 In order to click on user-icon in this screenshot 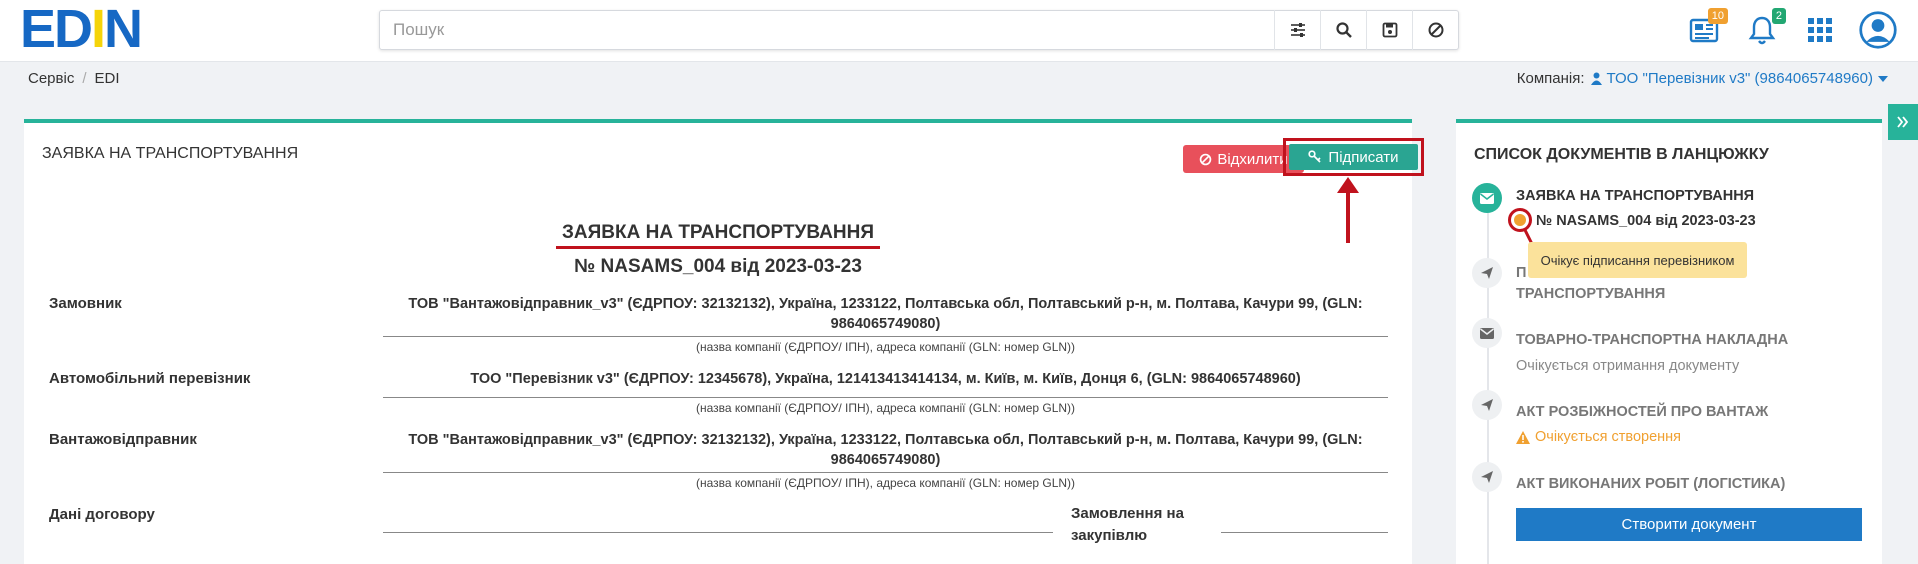, I will do `click(1596, 78)`.